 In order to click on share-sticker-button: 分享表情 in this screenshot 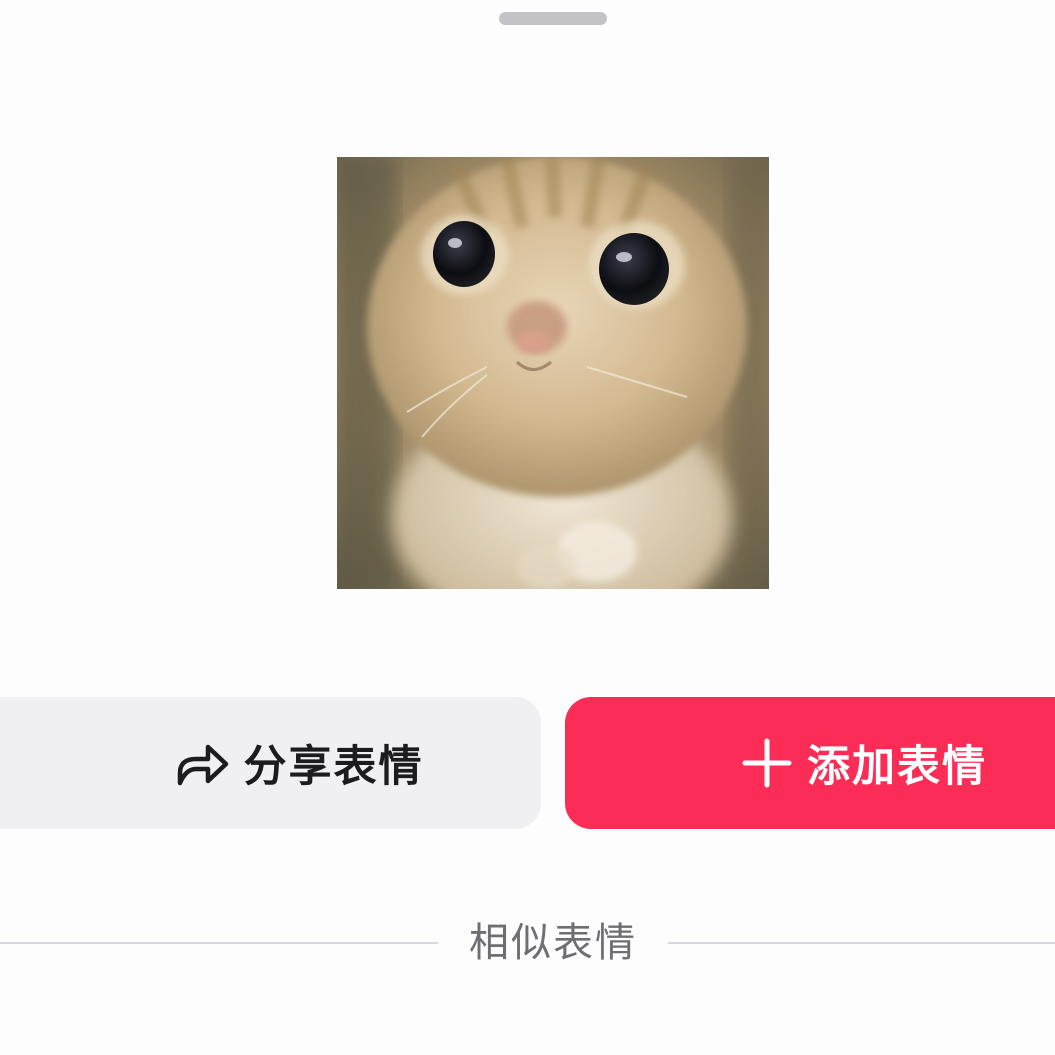, I will do `click(270, 763)`.